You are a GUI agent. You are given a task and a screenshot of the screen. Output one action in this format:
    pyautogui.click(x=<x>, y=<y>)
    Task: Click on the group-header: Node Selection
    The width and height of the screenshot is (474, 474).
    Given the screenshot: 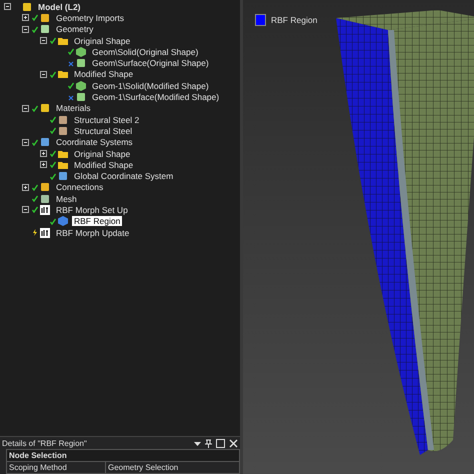 What is the action you would take?
    pyautogui.click(x=123, y=455)
    